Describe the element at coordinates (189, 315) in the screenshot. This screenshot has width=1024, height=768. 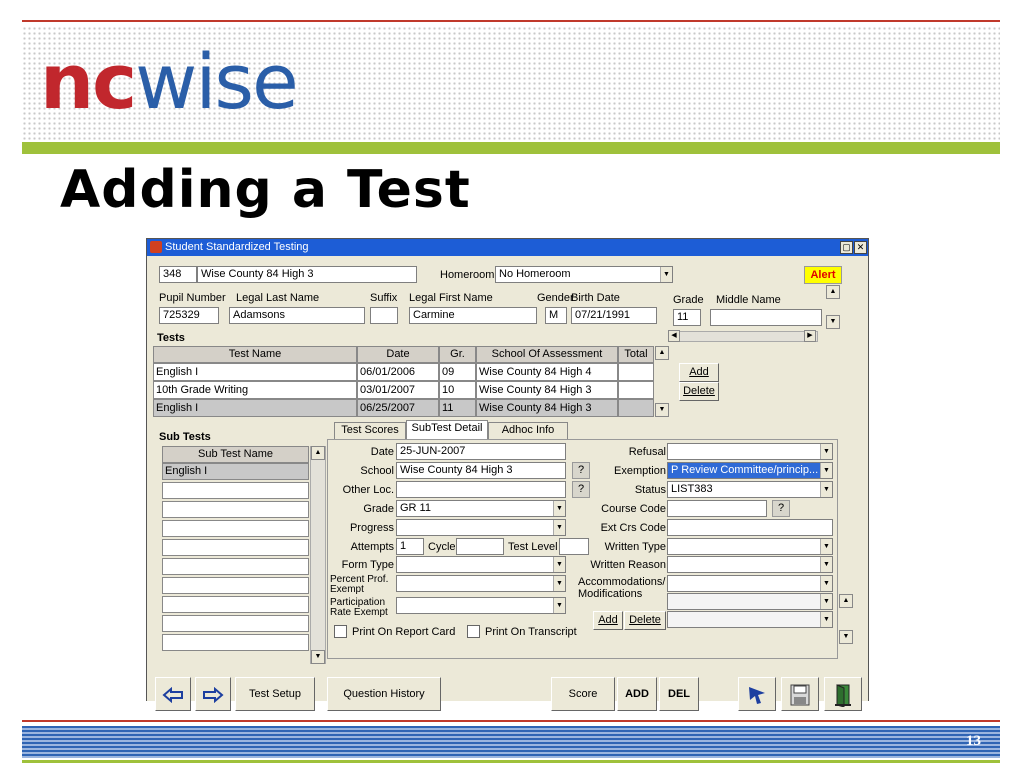
I see `pupil-number-field: 725329` at that location.